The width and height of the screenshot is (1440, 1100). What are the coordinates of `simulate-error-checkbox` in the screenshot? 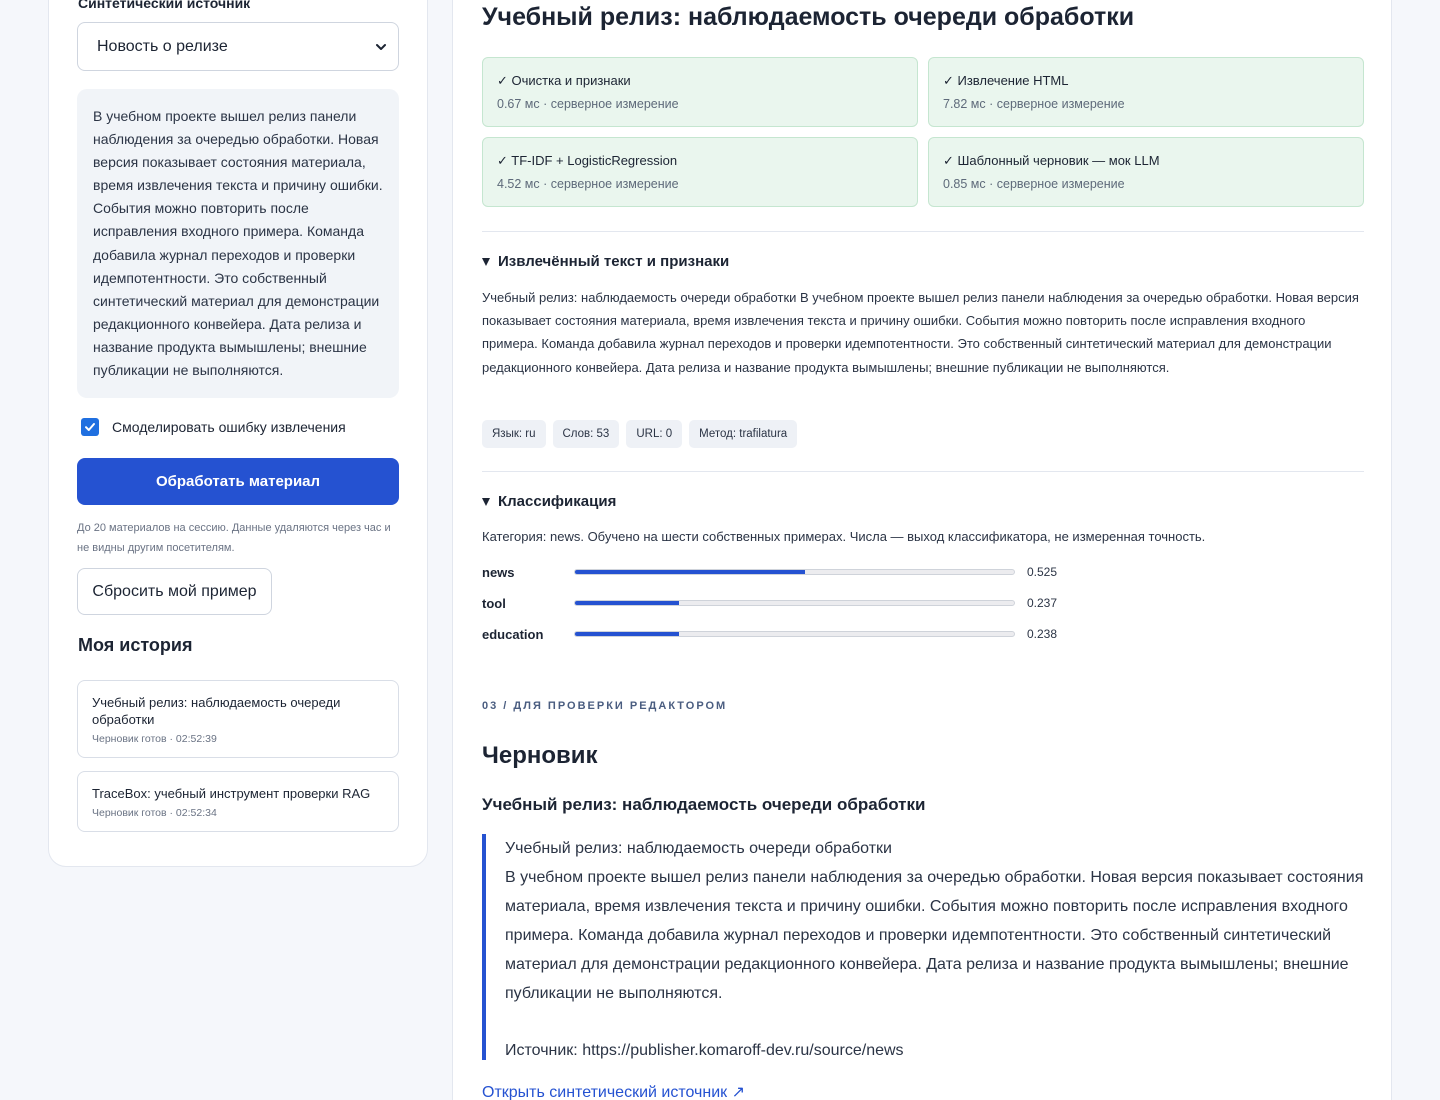 It's located at (90, 427).